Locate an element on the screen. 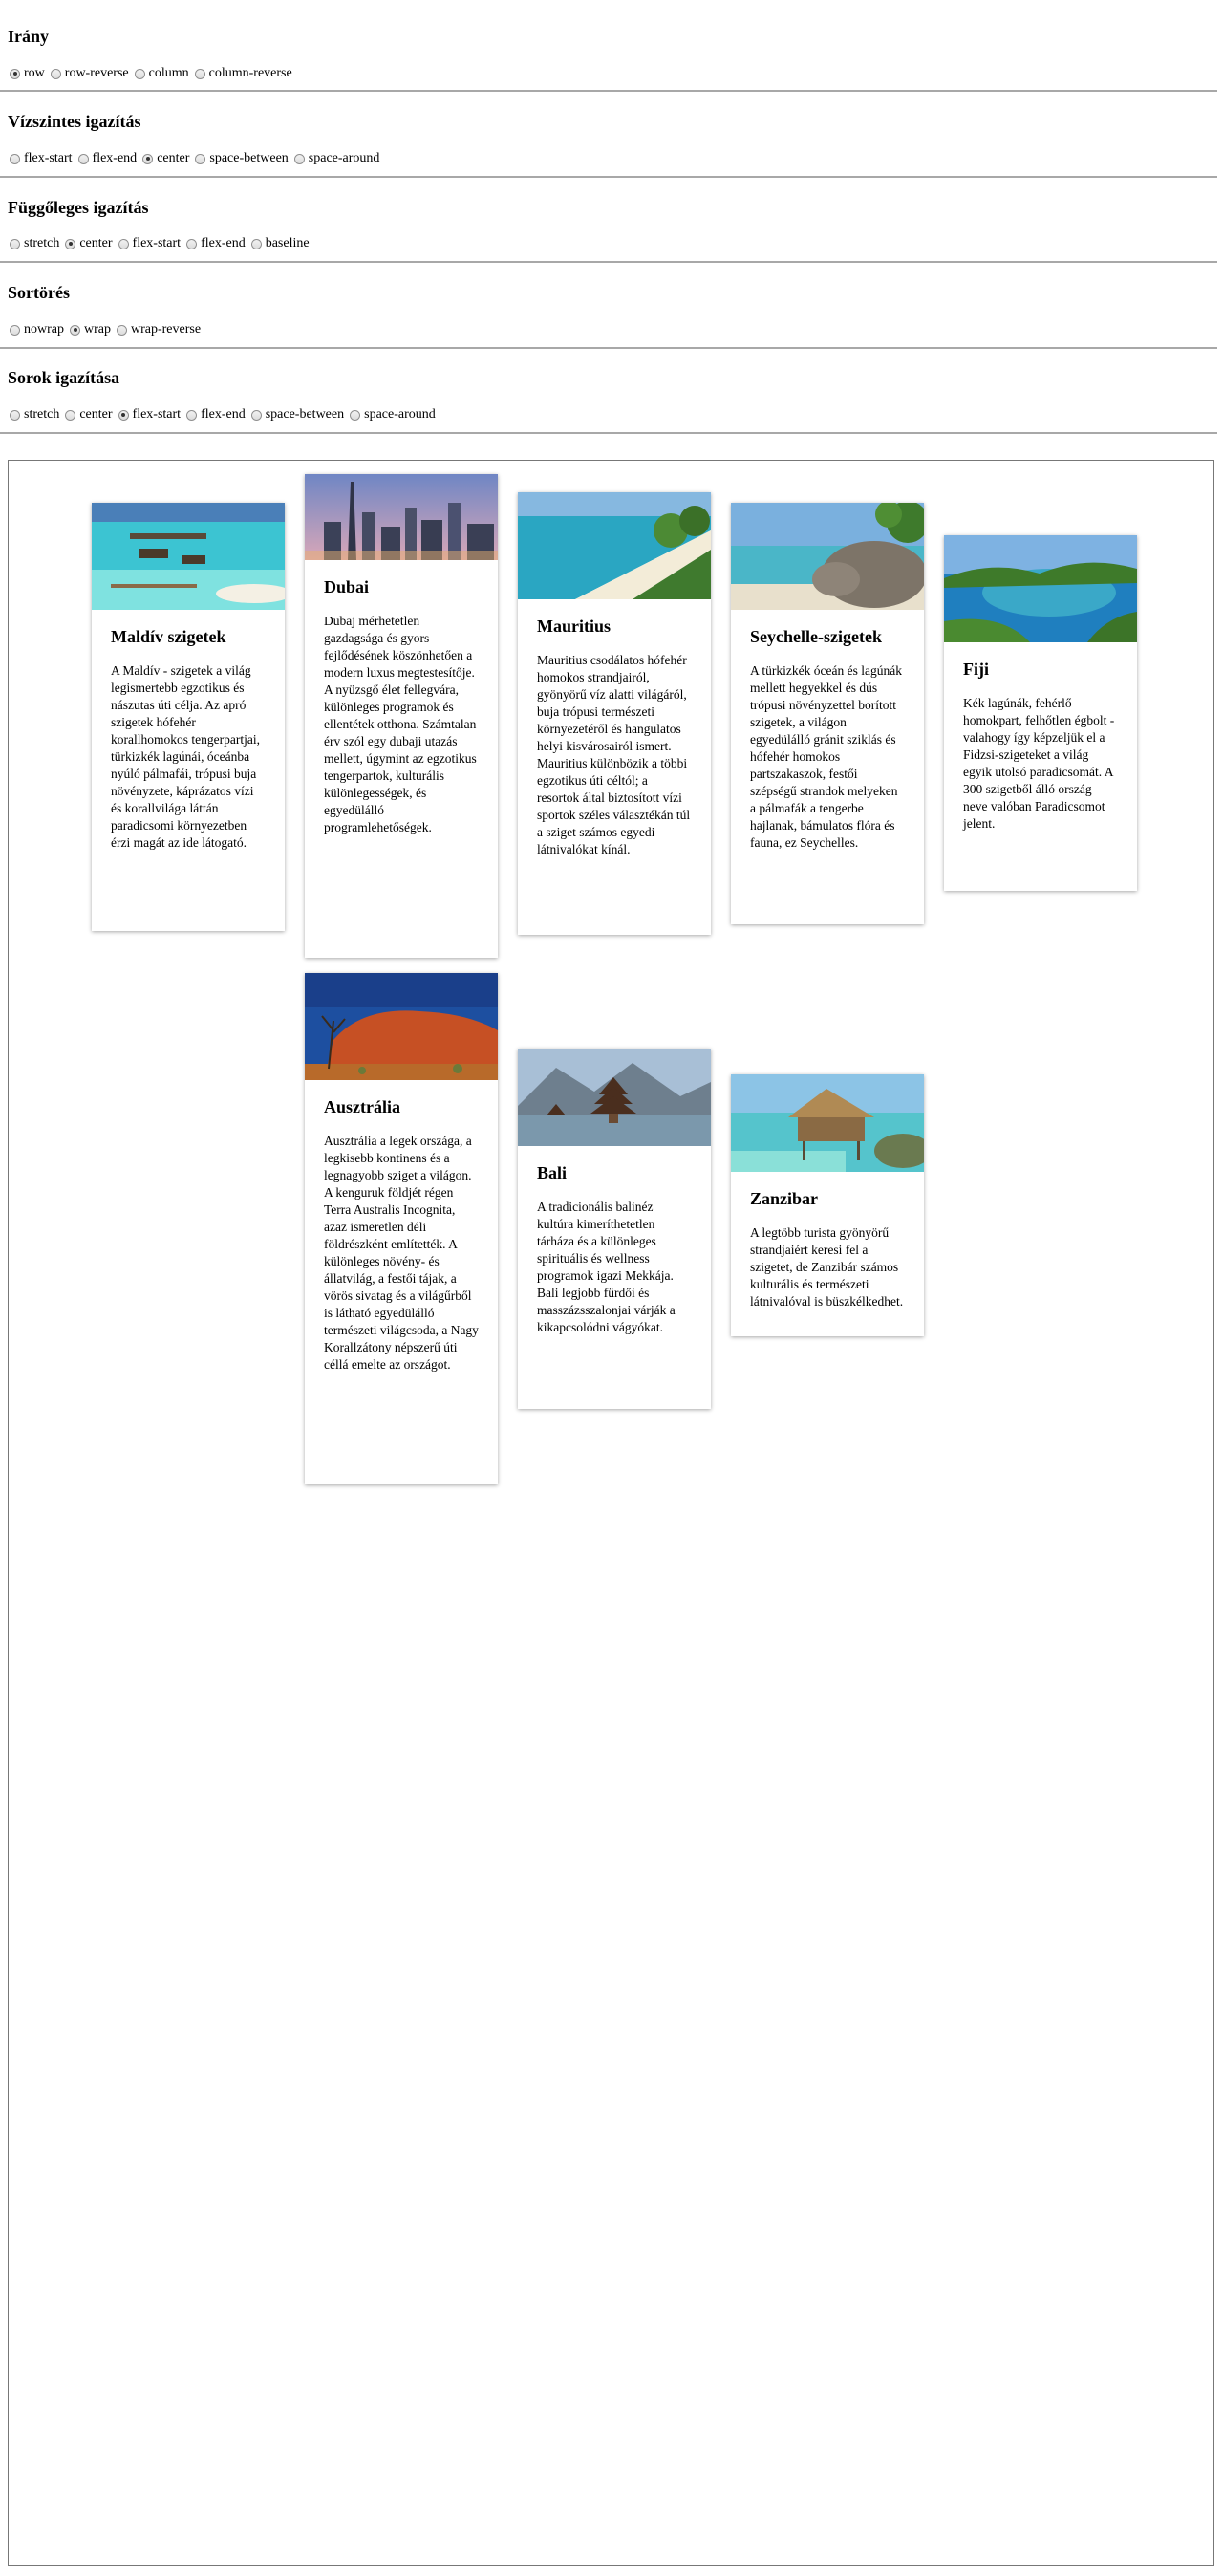  card-title: Fiji is located at coordinates (976, 669).